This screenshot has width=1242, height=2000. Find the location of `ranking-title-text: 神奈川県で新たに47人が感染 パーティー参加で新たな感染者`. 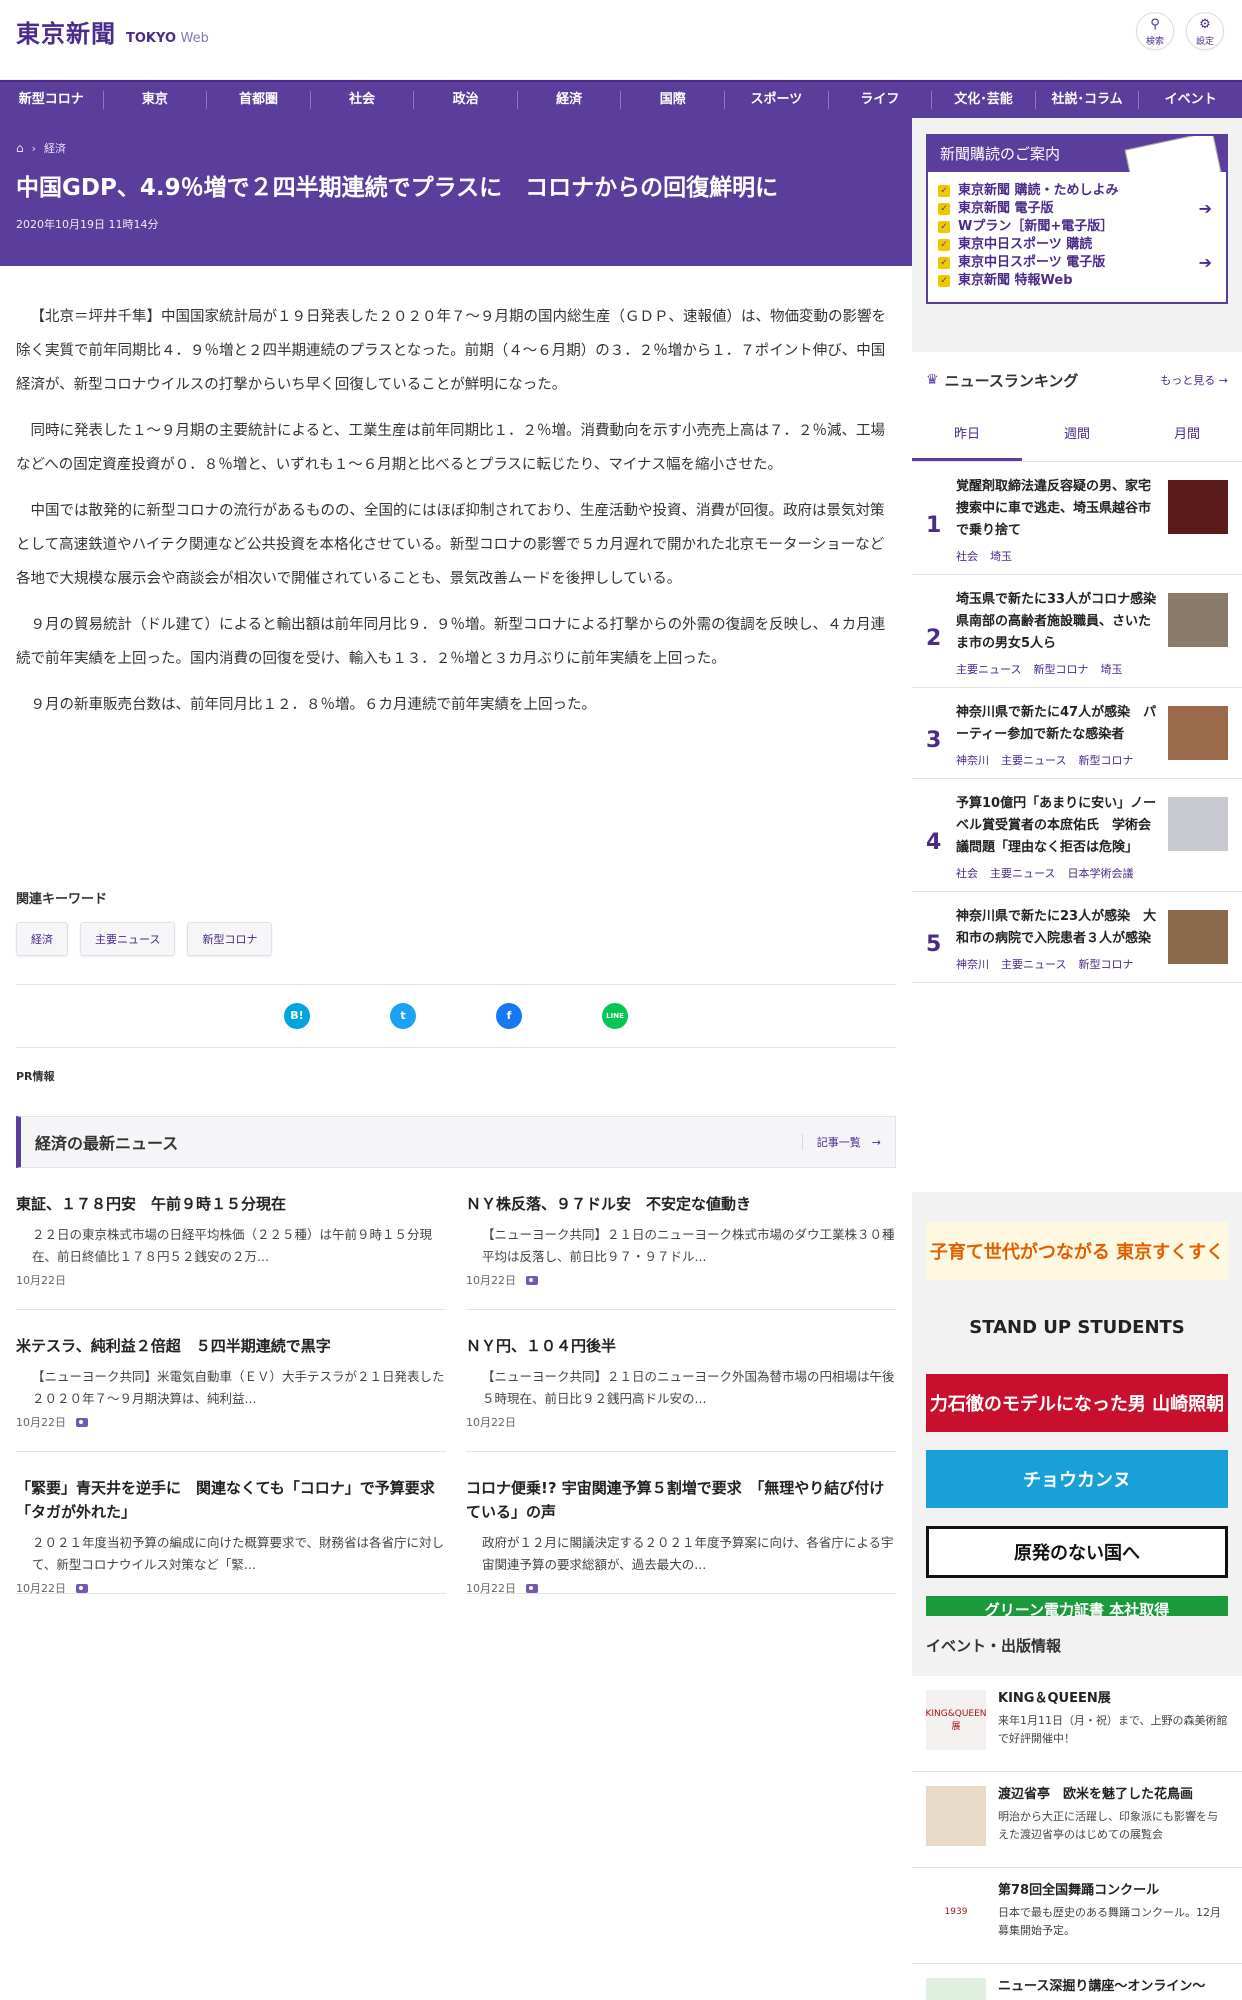

ranking-title-text: 神奈川県で新たに47人が感染 パーティー参加で新たな感染者 is located at coordinates (1057, 724).